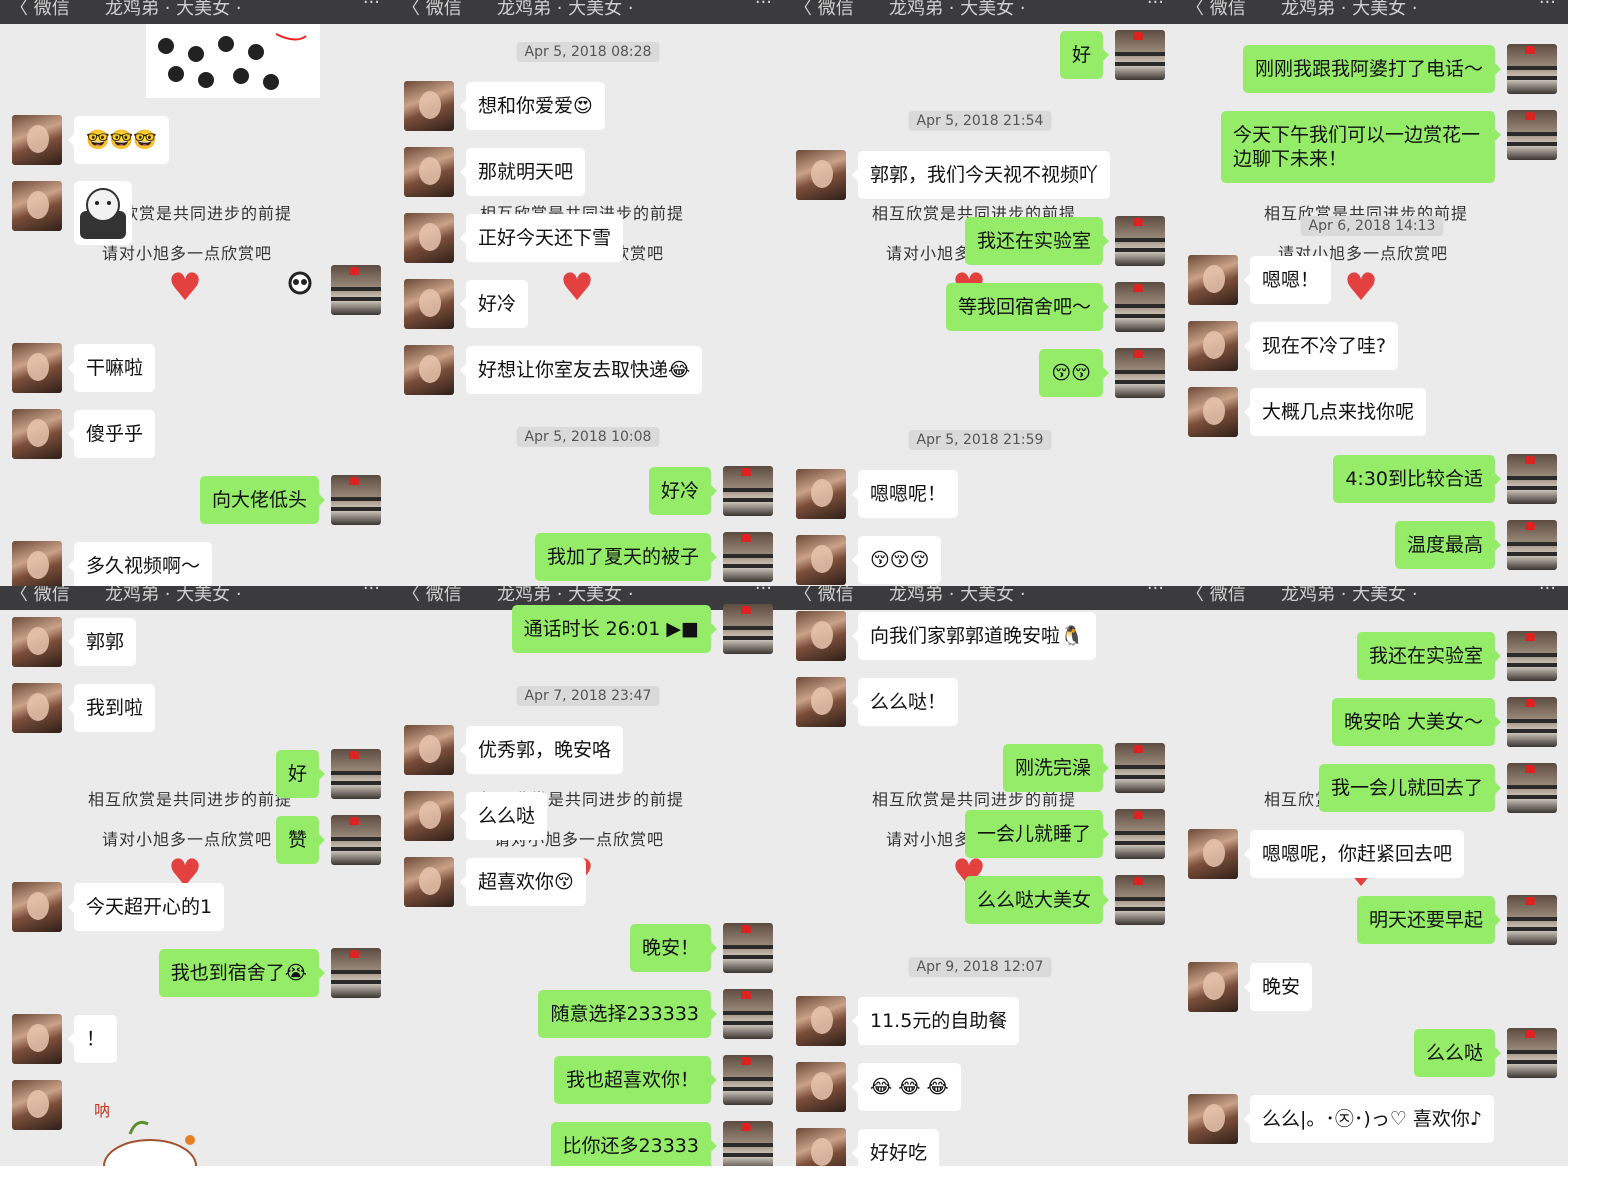 The height and width of the screenshot is (1199, 1600). Describe the element at coordinates (1429, 920) in the screenshot. I see `message-bubble: 明天还要早起` at that location.